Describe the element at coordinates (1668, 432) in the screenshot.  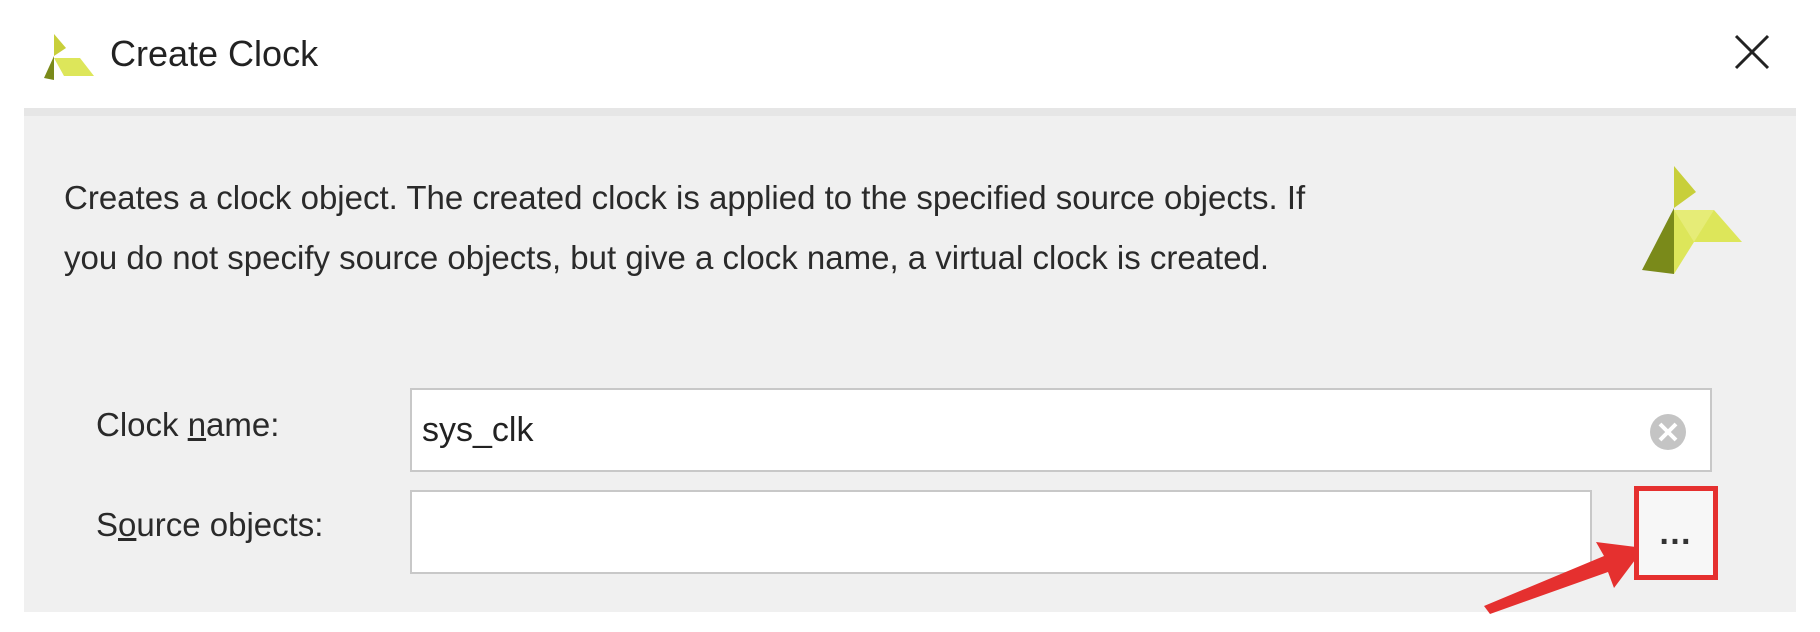
I see `clear-circle-icon` at that location.